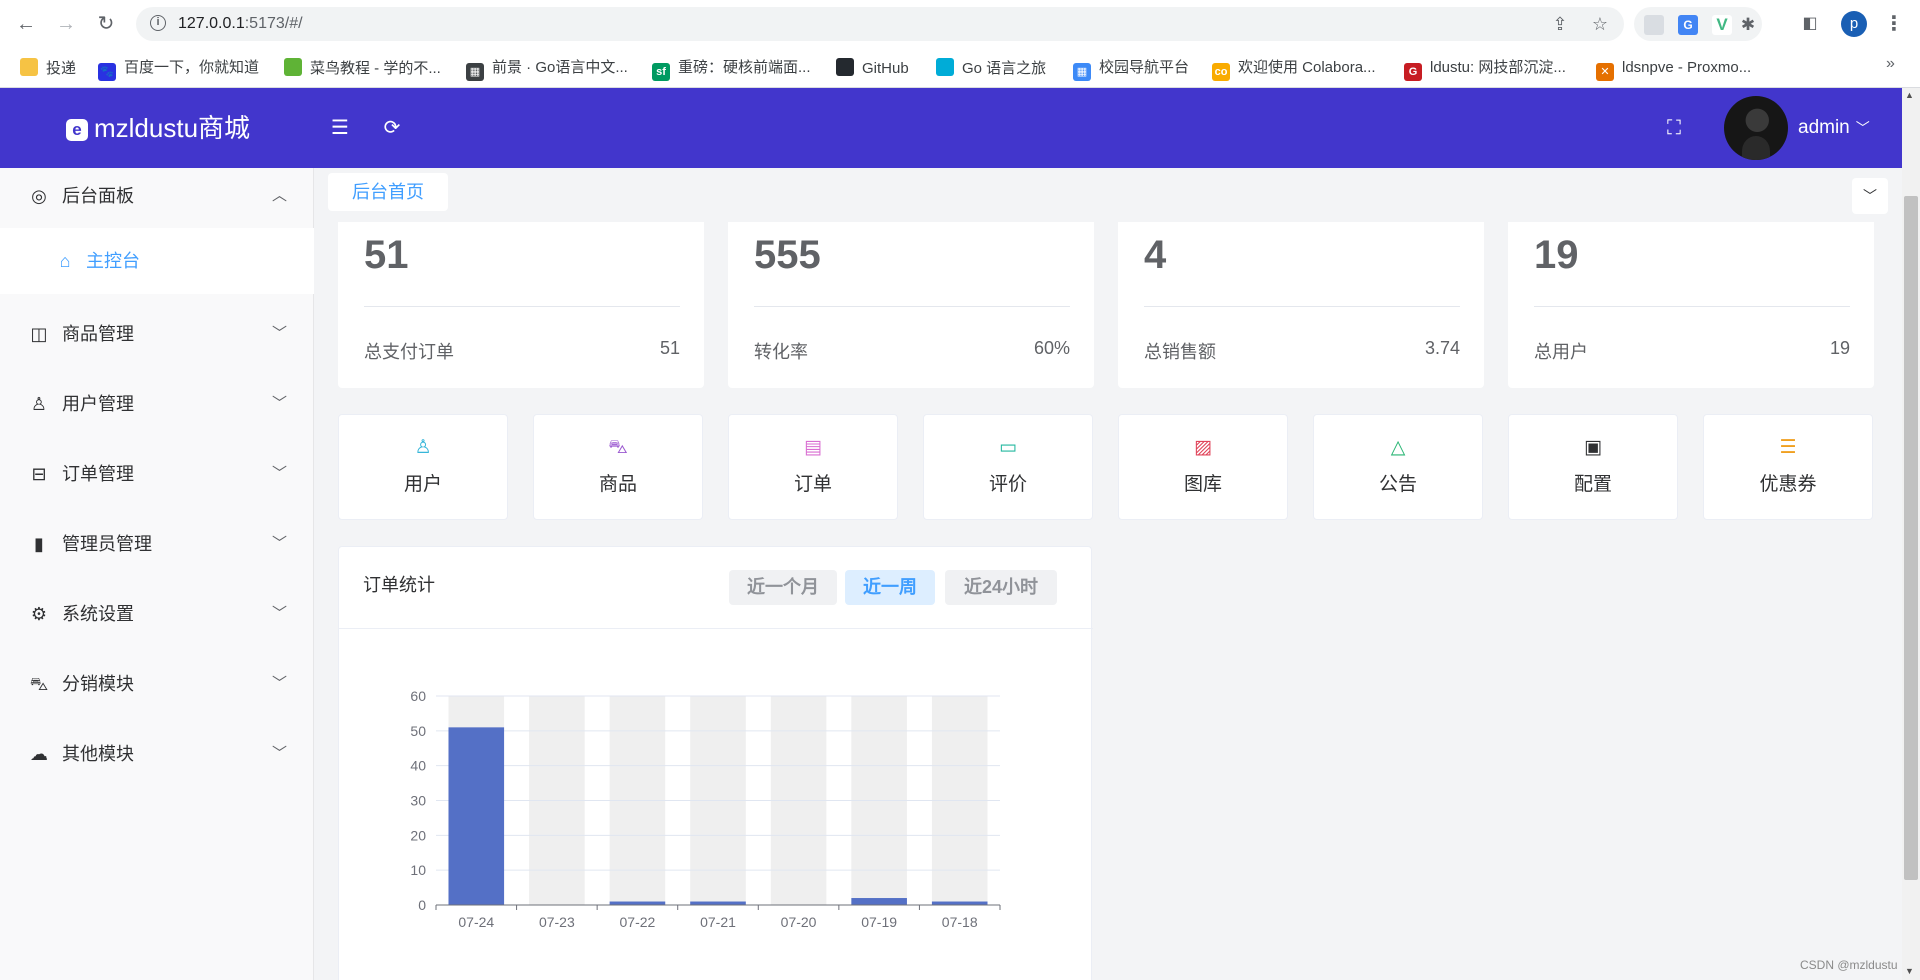  Describe the element at coordinates (340, 128) in the screenshot. I see `collapse-menu-icon: ☰` at that location.